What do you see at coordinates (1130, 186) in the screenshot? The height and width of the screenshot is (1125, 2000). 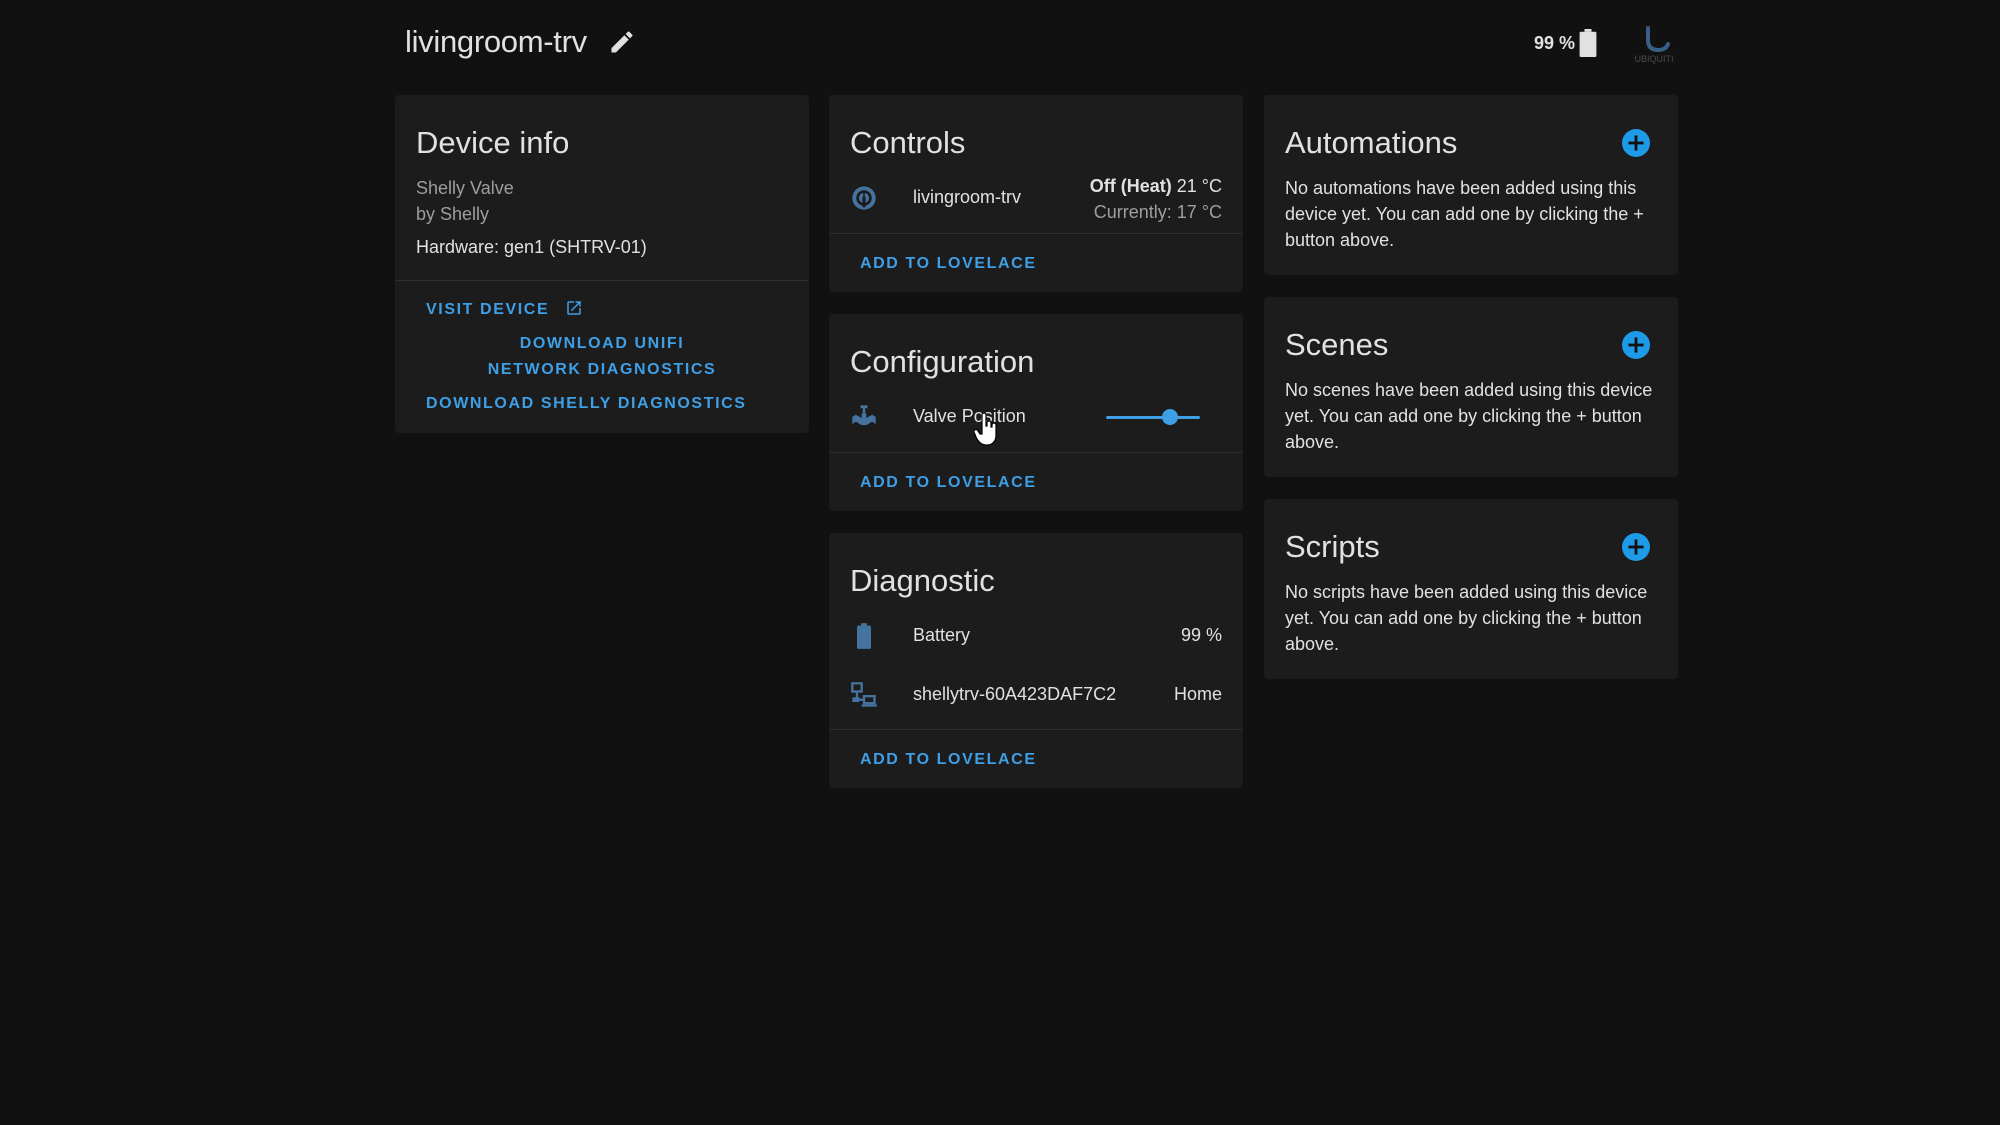 I see `climate-mode: Off (Heat)` at bounding box center [1130, 186].